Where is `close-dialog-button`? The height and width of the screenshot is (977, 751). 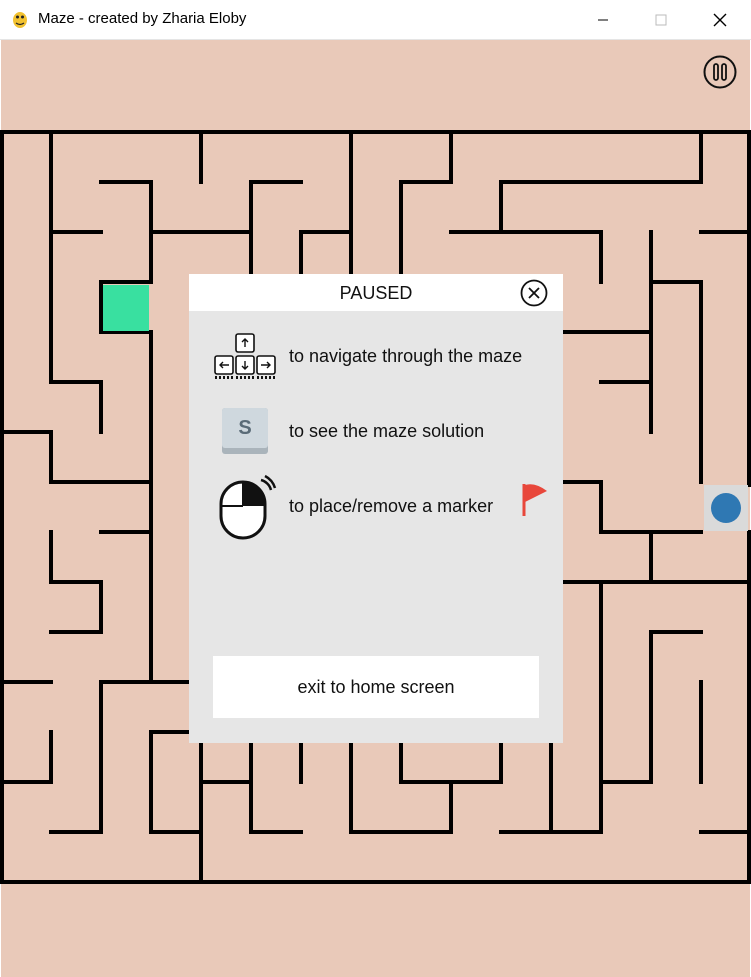
close-dialog-button is located at coordinates (534, 293).